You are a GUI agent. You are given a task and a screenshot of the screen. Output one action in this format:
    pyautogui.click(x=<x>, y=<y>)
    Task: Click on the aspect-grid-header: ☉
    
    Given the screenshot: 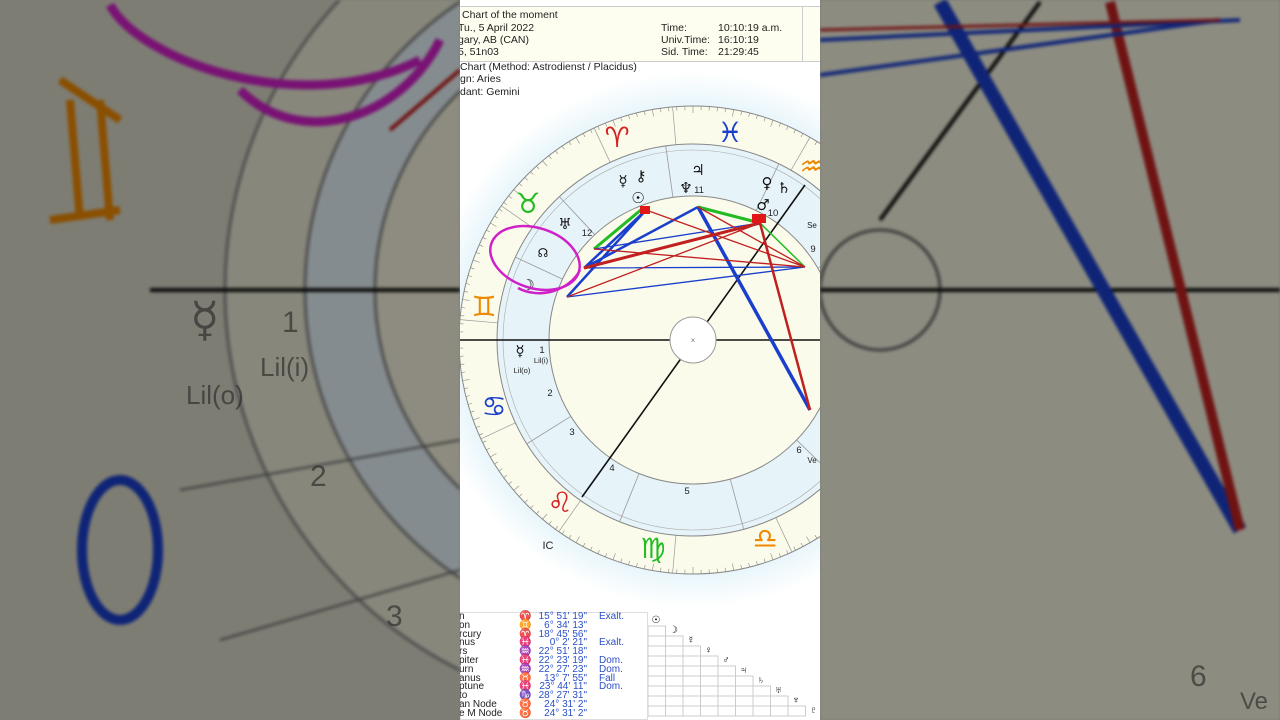 What is the action you would take?
    pyautogui.click(x=656, y=620)
    